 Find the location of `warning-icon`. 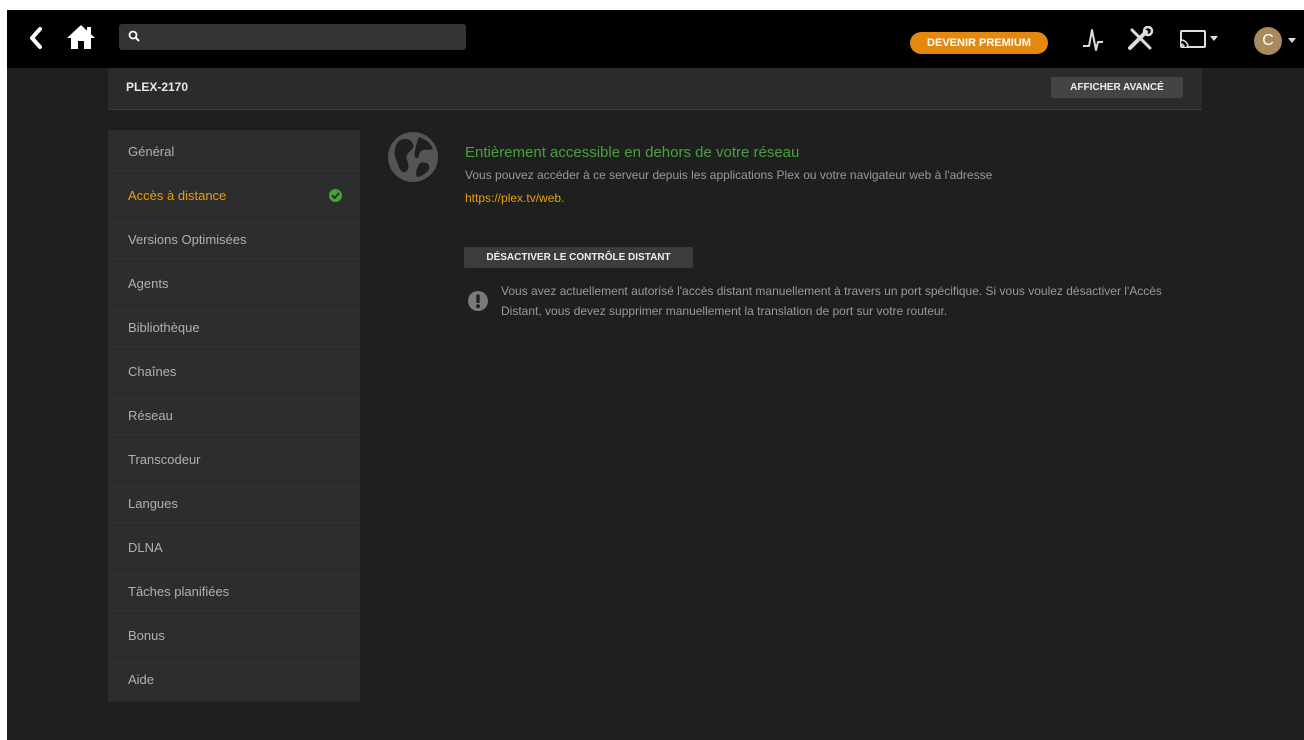

warning-icon is located at coordinates (478, 301).